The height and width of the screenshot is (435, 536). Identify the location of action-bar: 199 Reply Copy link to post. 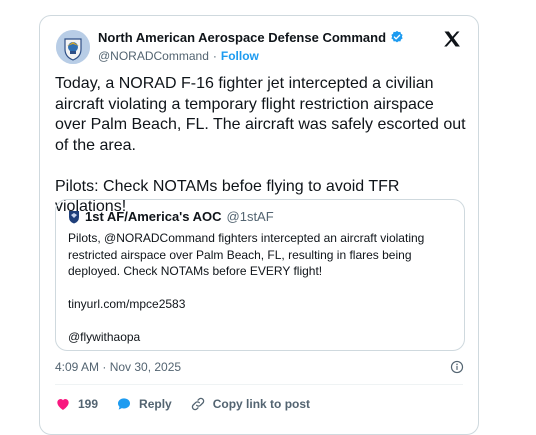
(191, 404).